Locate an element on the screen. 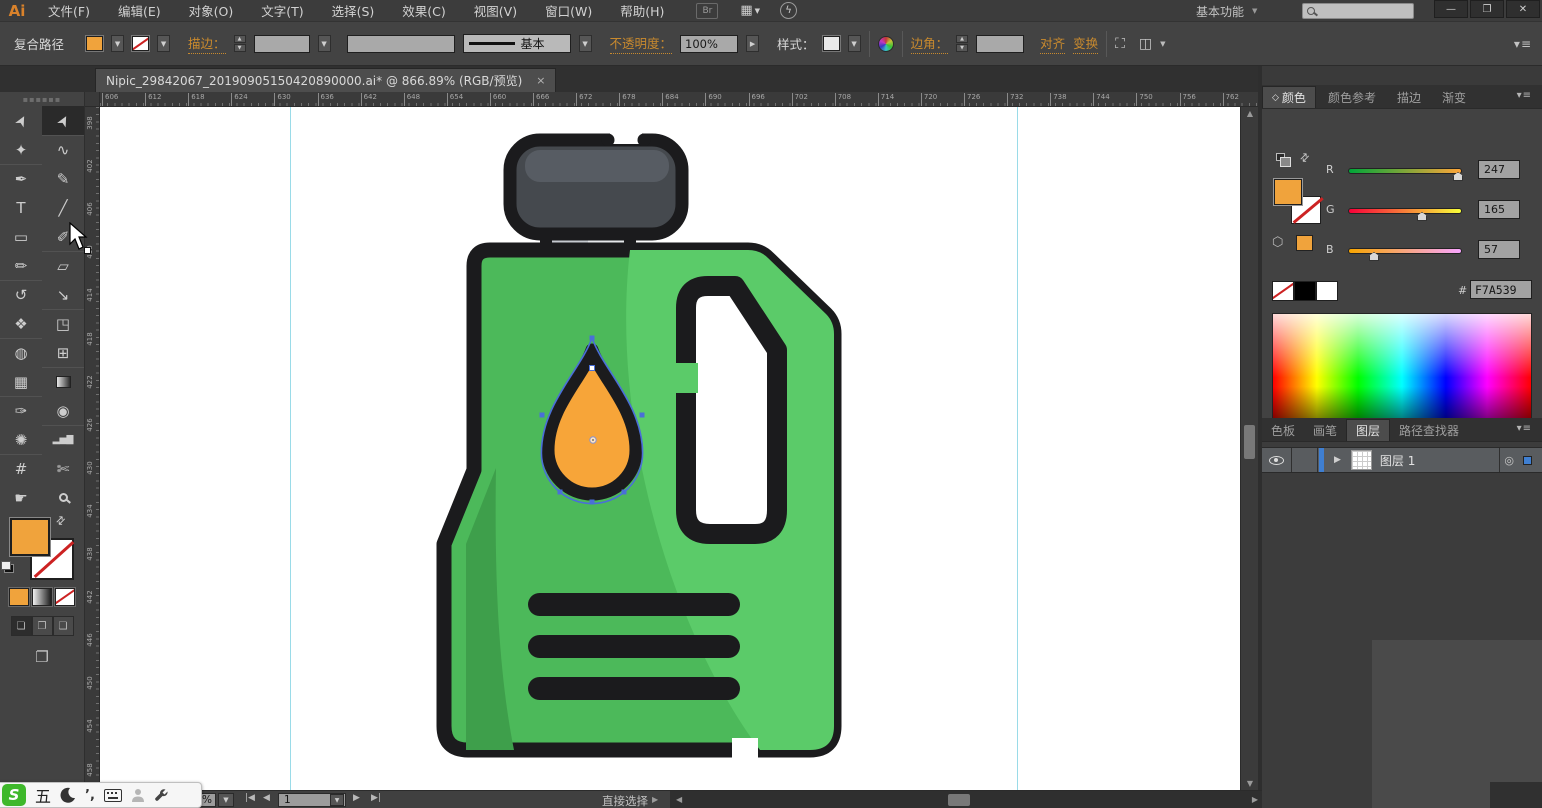 This screenshot has width=1542, height=808. transform-link: 变换 is located at coordinates (1086, 43).